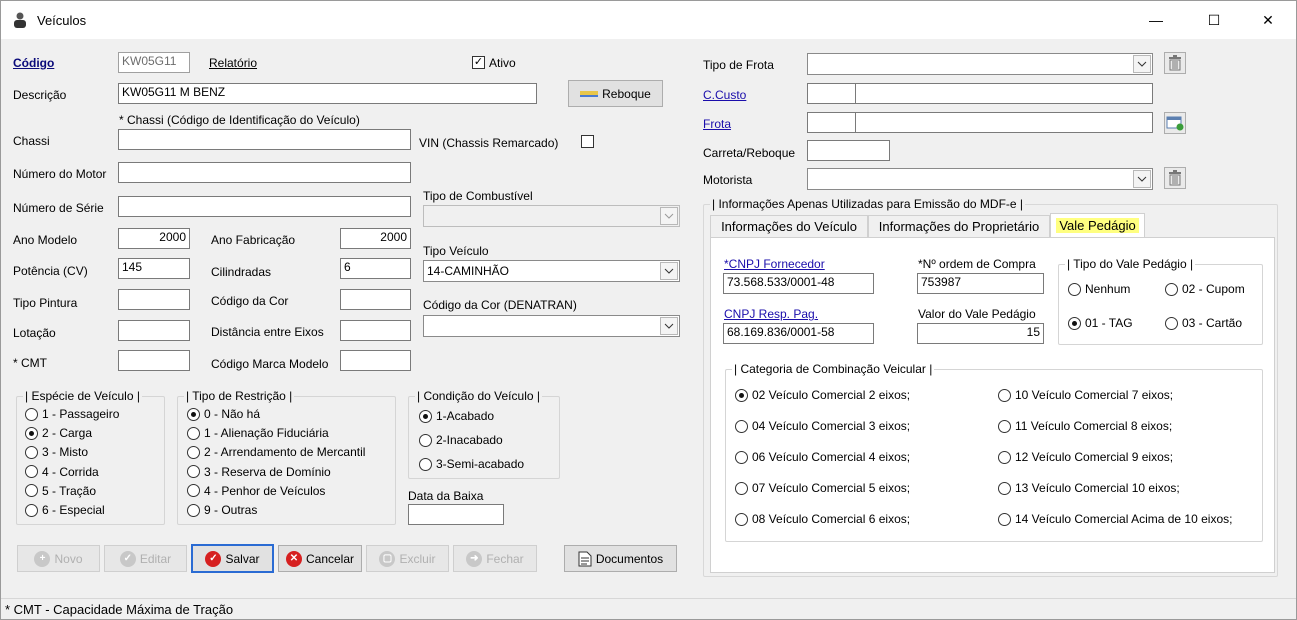 The image size is (1297, 620). What do you see at coordinates (831, 93) in the screenshot?
I see `ccusto-code-field` at bounding box center [831, 93].